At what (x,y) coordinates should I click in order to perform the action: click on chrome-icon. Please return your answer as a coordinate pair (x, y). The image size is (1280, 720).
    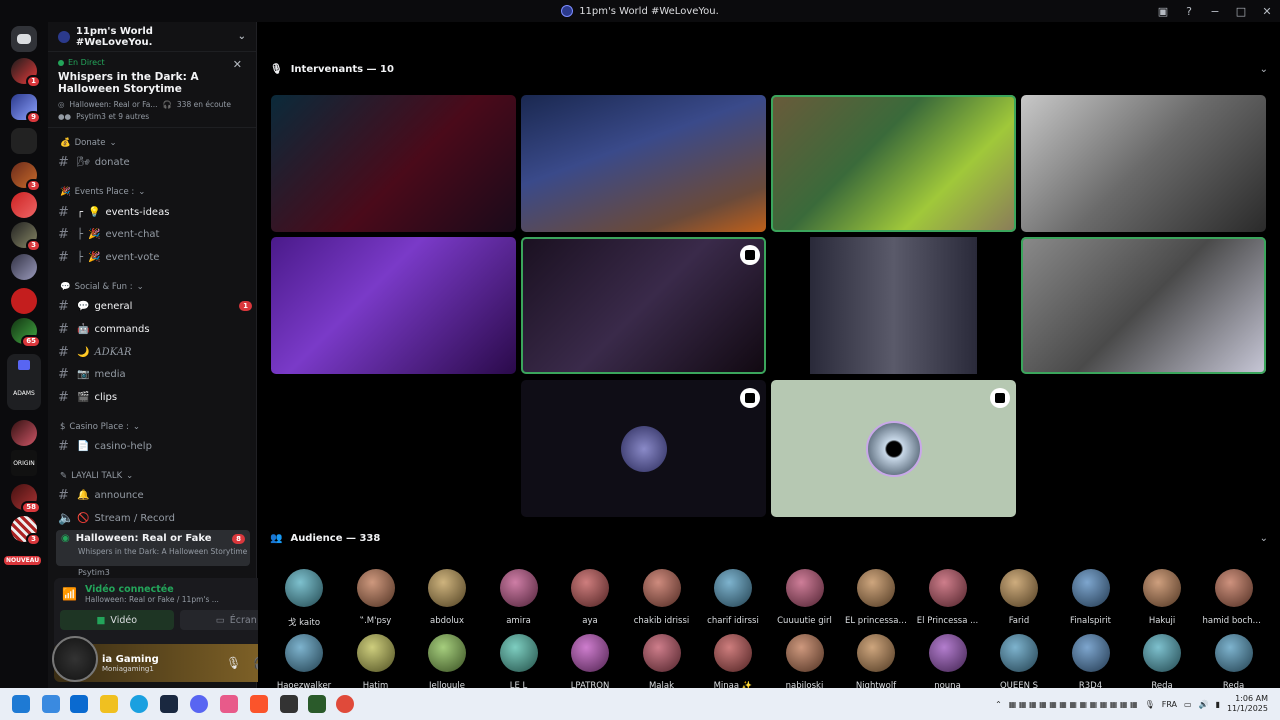
    Looking at the image, I should click on (345, 704).